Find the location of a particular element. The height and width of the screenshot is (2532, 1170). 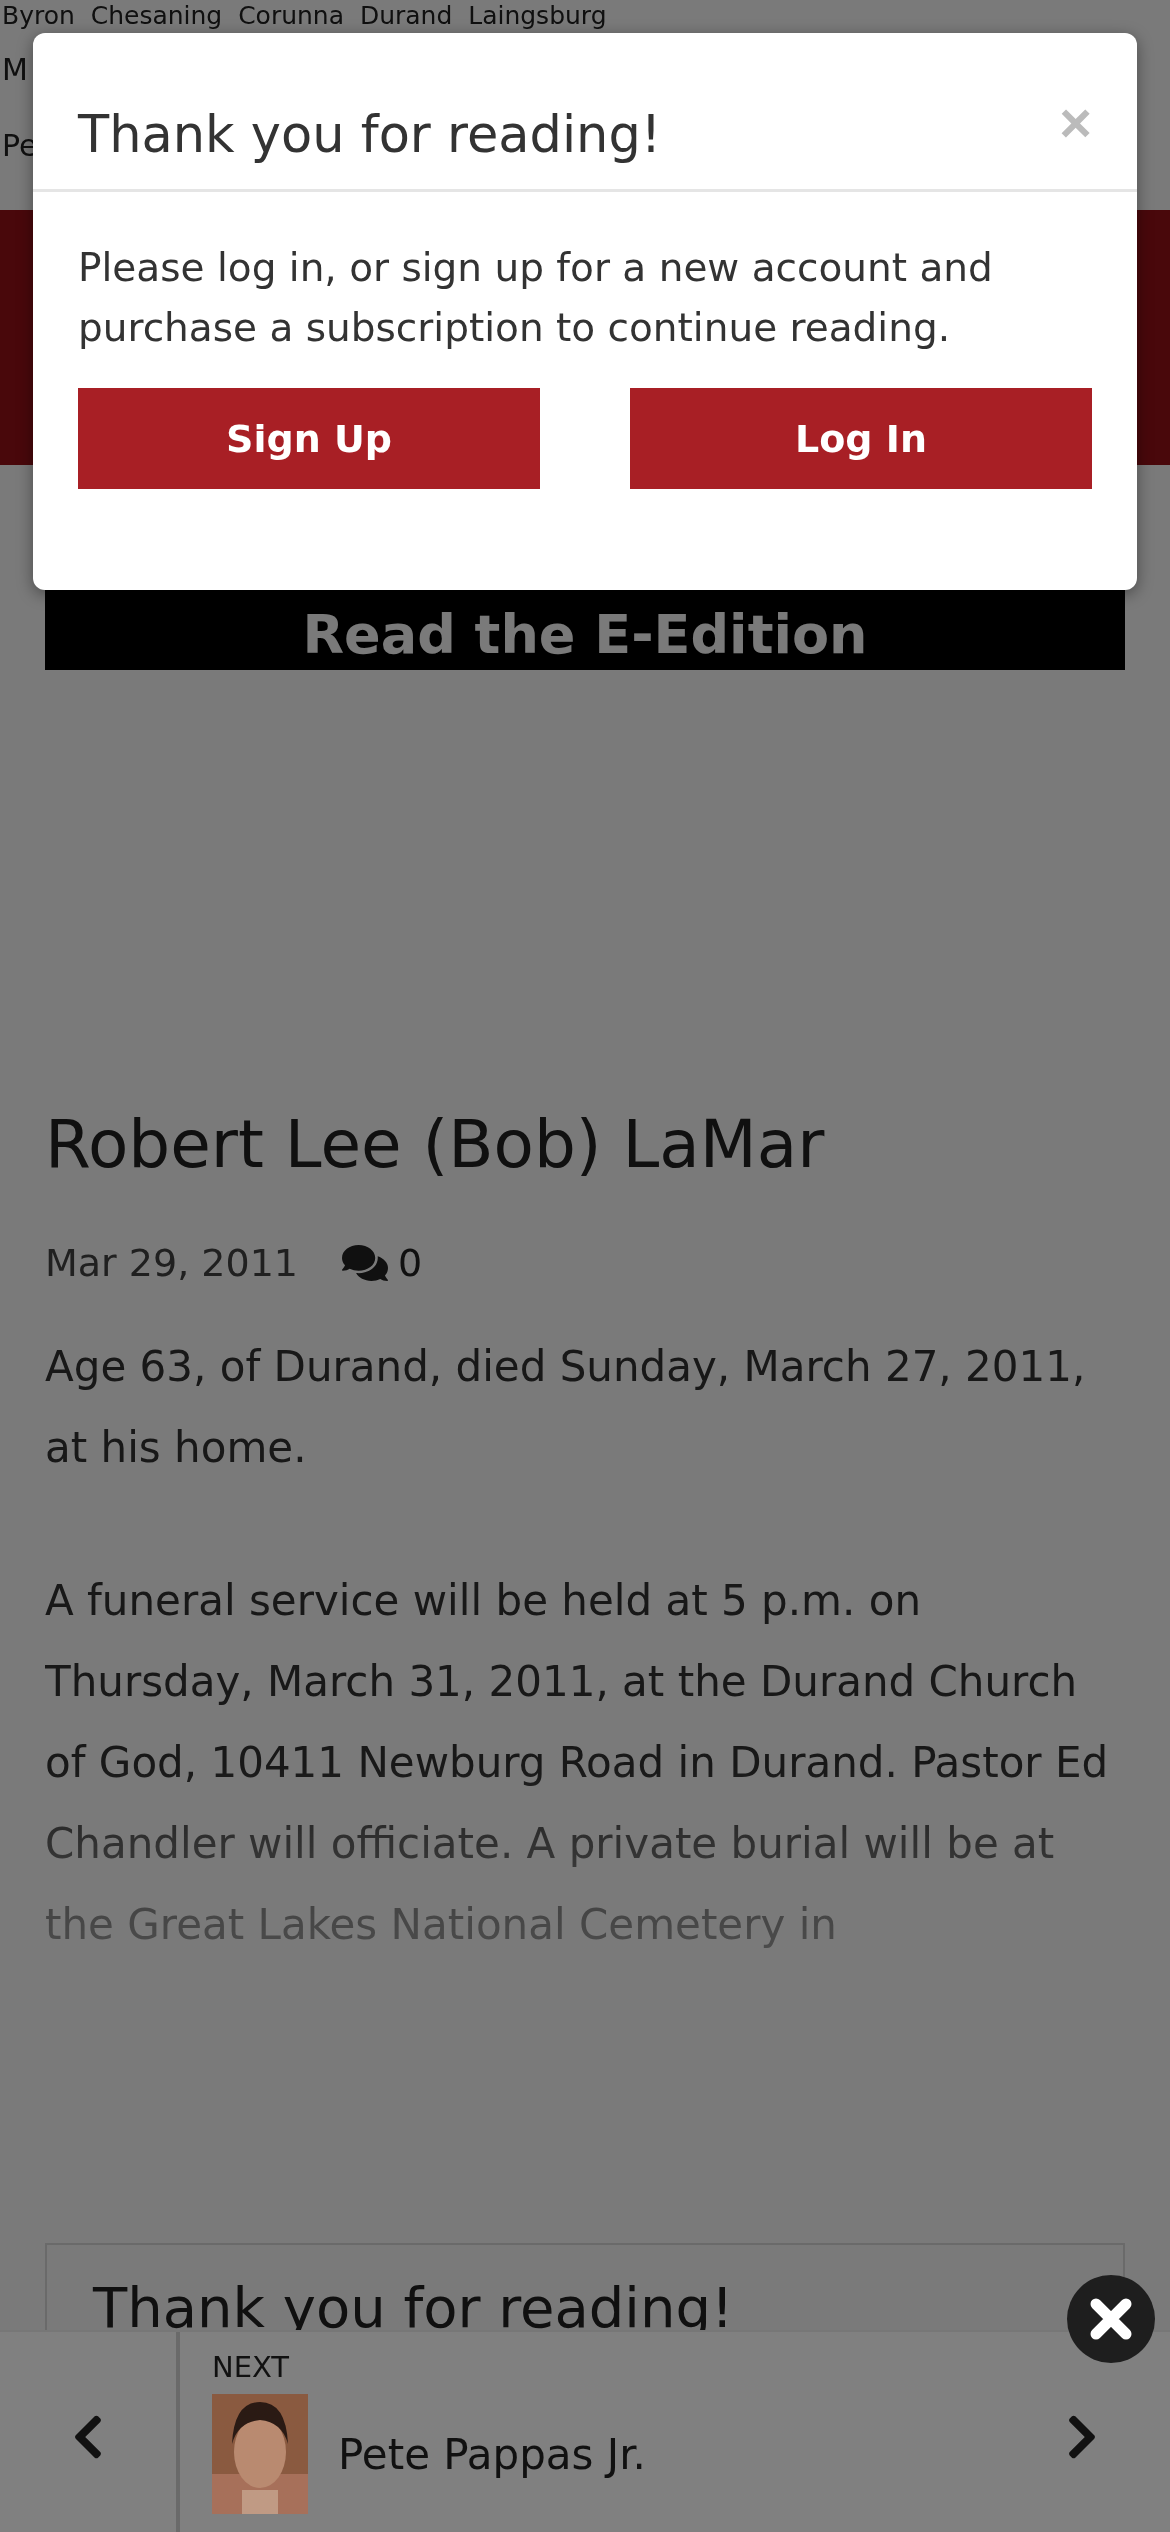

next-article-title: Pete Pappas Jr. is located at coordinates (492, 2454).